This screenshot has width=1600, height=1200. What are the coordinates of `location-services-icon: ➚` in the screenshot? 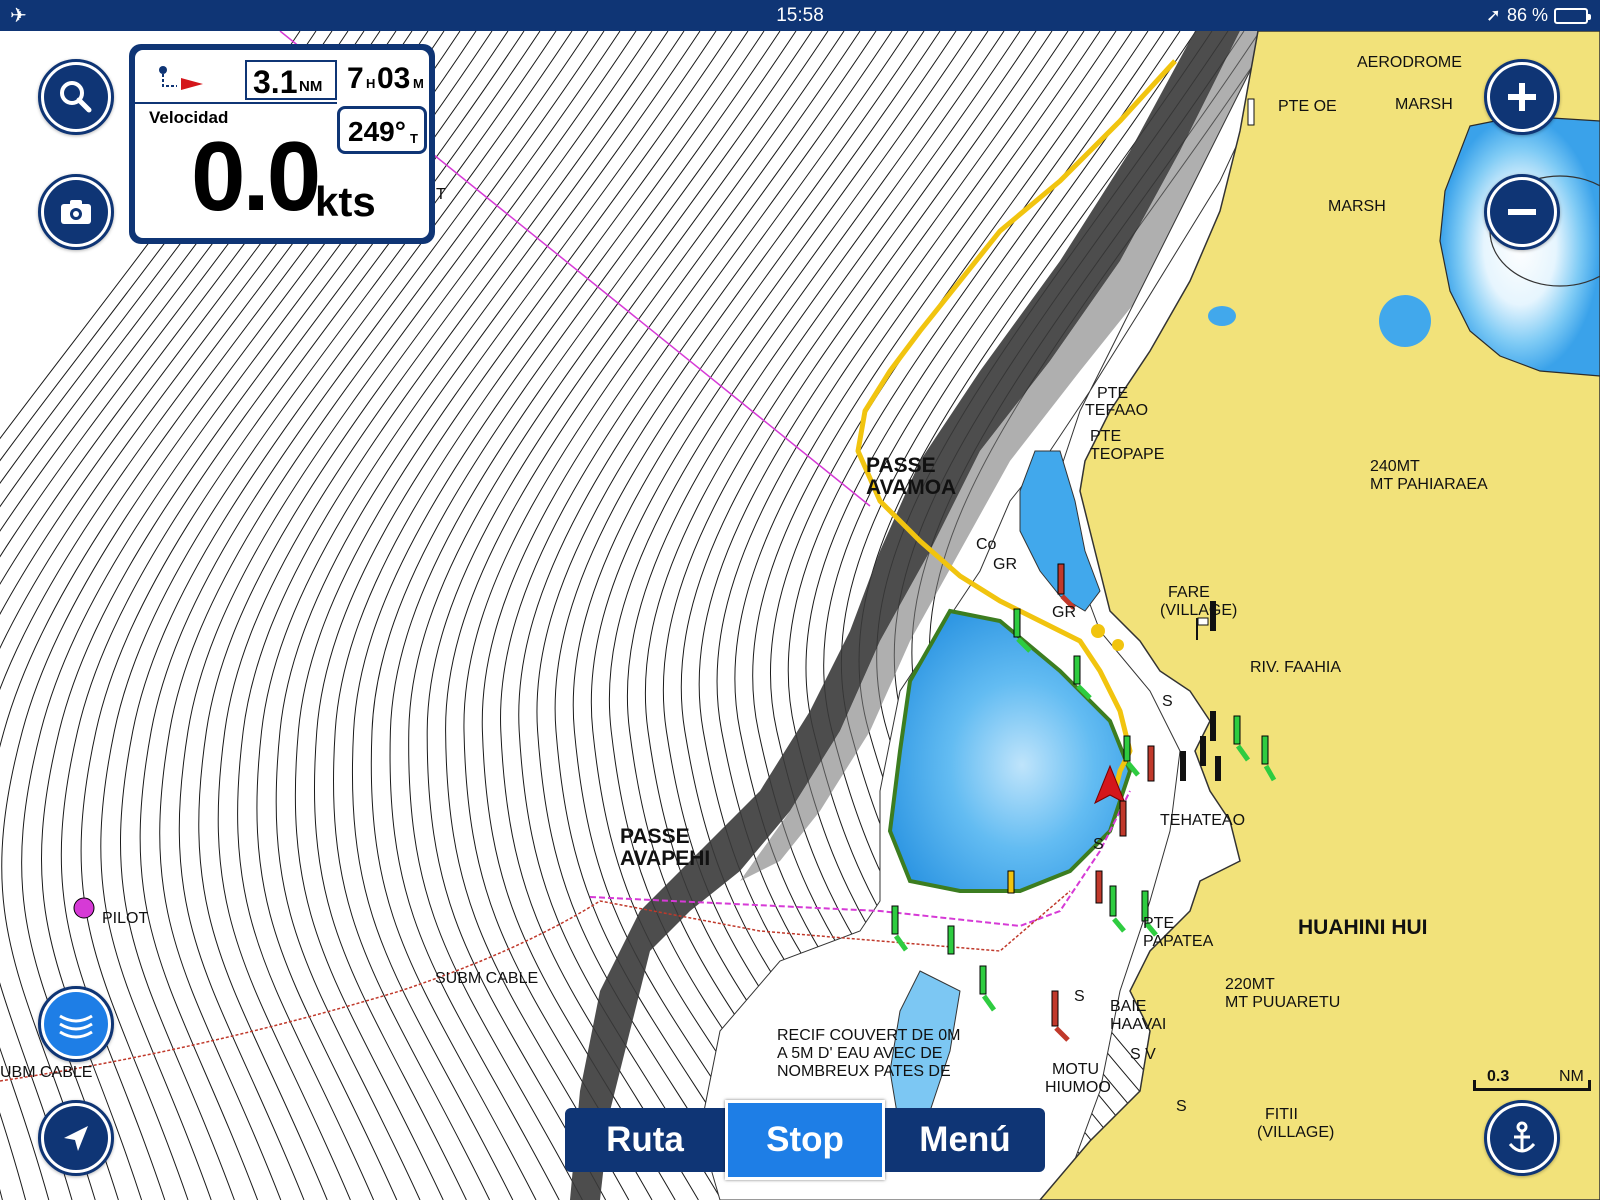 It's located at (1493, 15).